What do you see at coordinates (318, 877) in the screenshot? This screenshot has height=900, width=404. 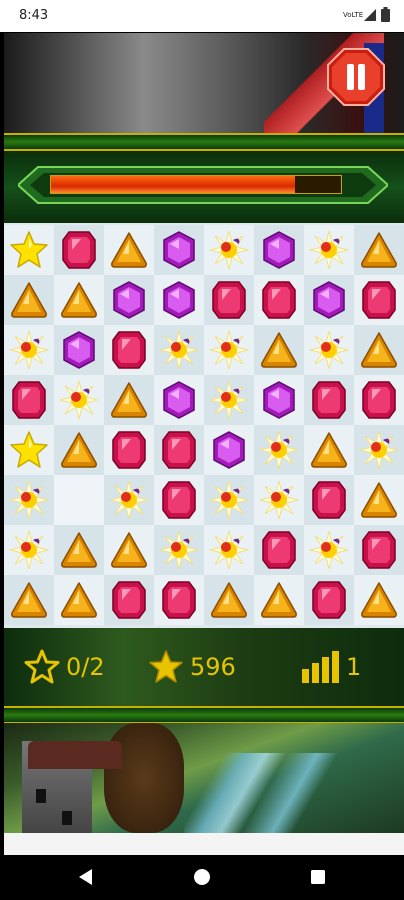 I see `recents-icon` at bounding box center [318, 877].